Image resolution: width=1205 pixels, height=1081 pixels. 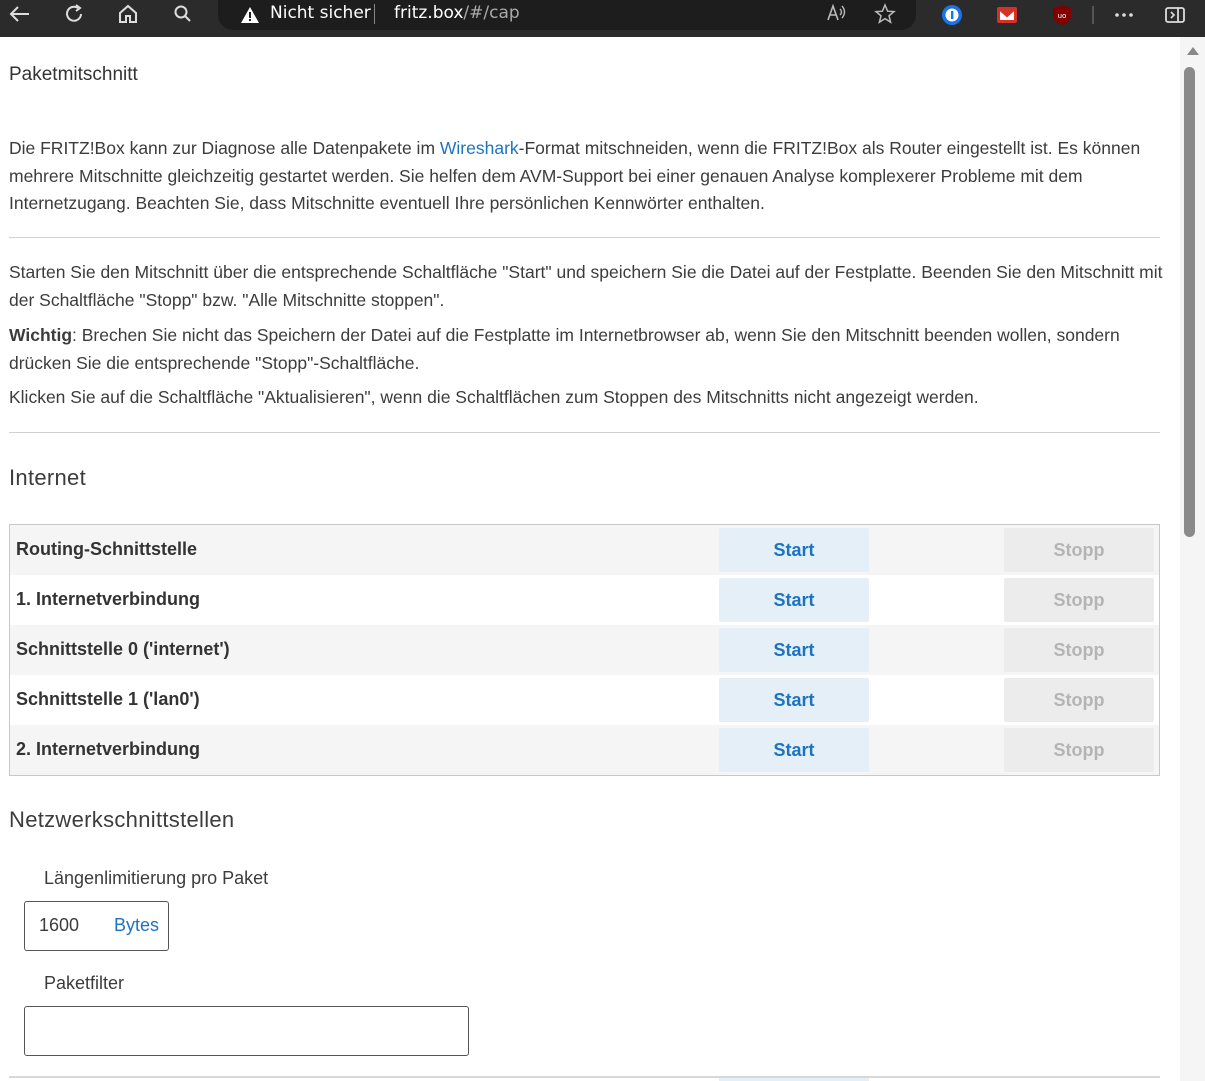 I want to click on browser-toolbar: Nicht sicher fritz.box/#/cap uo, so click(x=602, y=18).